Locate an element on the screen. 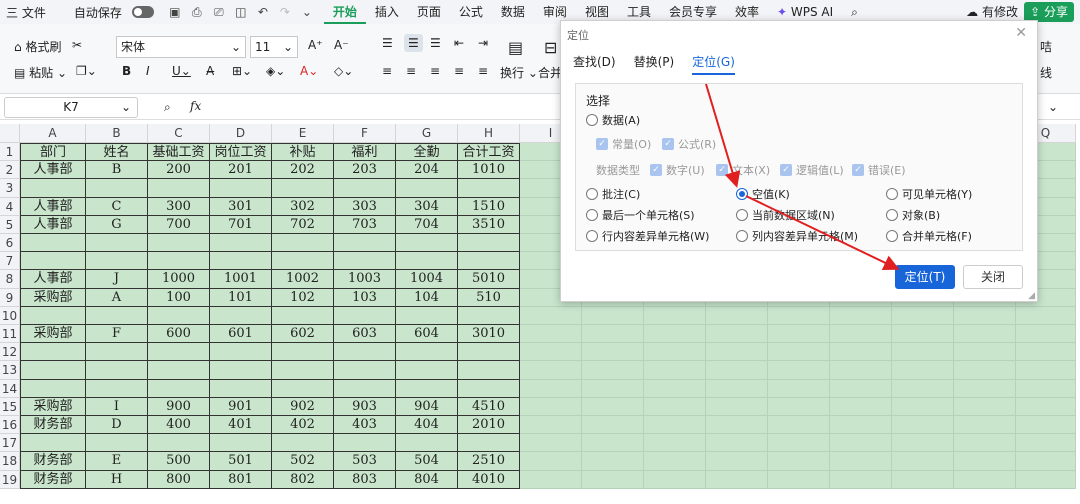 Image resolution: width=1080 pixels, height=504 pixels. preview-icon: ◫ is located at coordinates (241, 12).